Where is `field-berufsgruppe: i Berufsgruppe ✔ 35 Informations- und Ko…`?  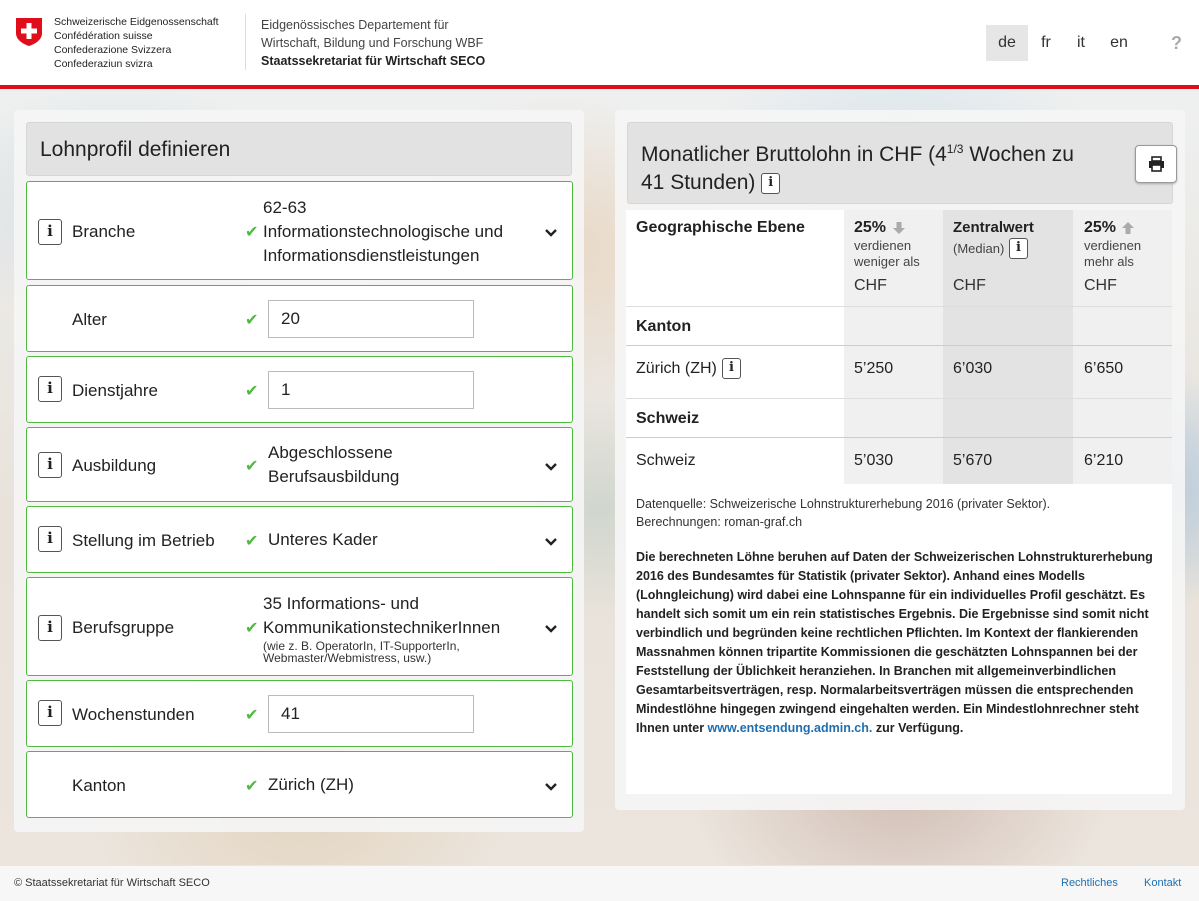
field-berufsgruppe: i Berufsgruppe ✔ 35 Informations- und Ko… is located at coordinates (299, 626).